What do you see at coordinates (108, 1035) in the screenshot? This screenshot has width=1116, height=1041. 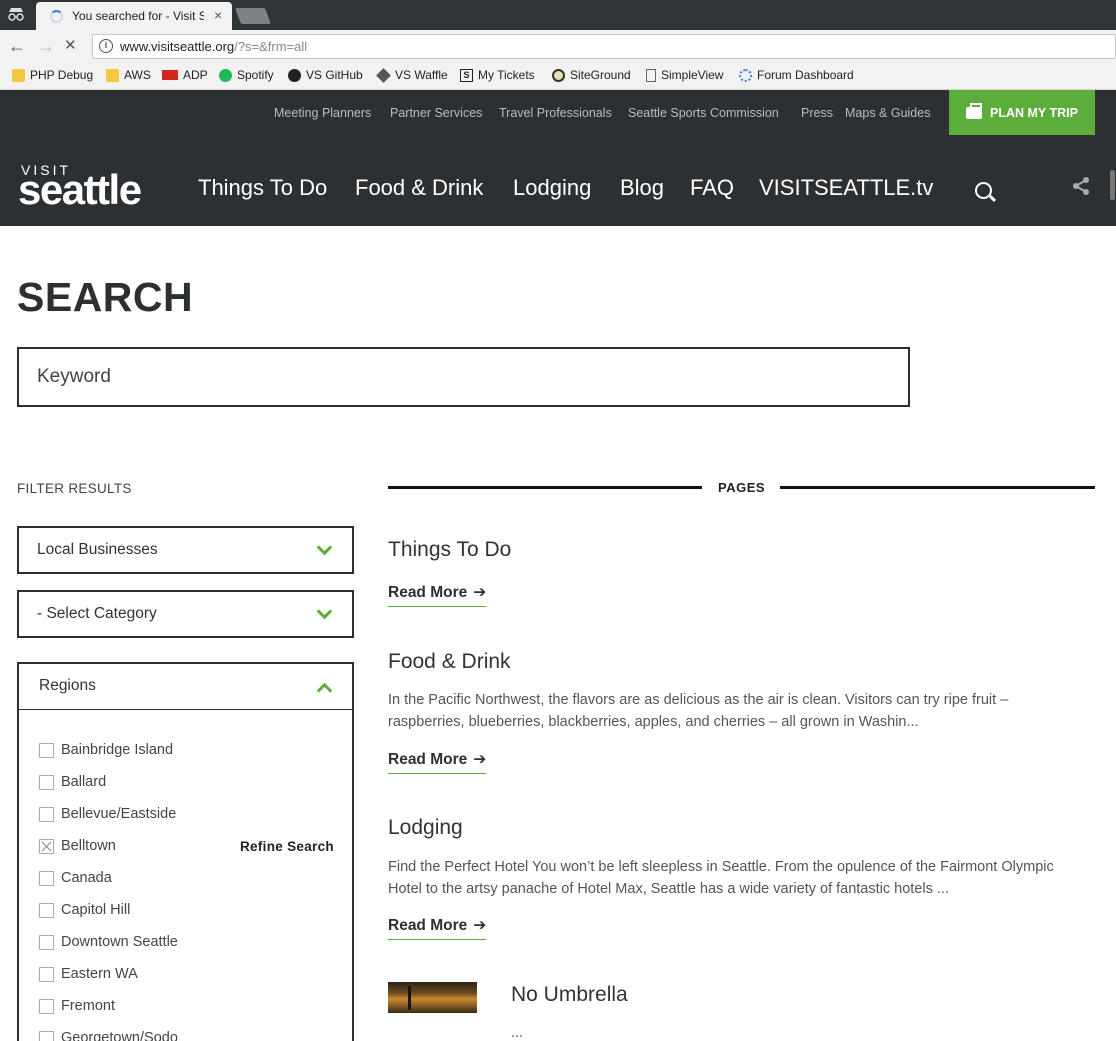 I see `region-option: Georgetown/Sodo` at bounding box center [108, 1035].